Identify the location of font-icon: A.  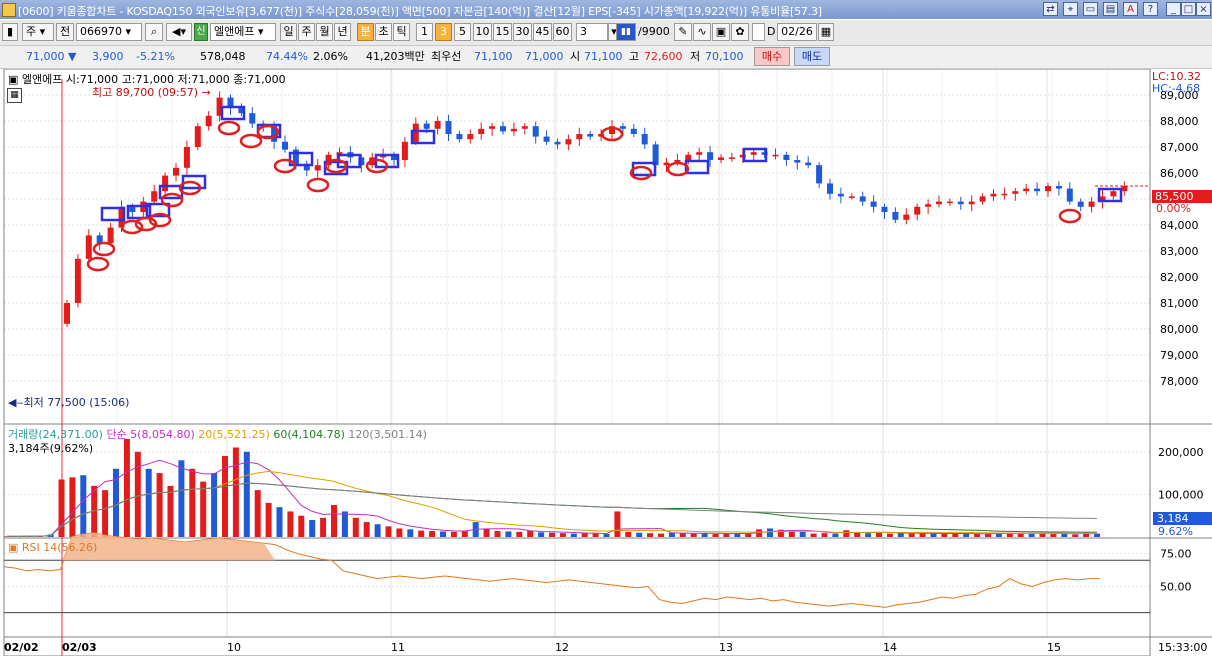
(1130, 9).